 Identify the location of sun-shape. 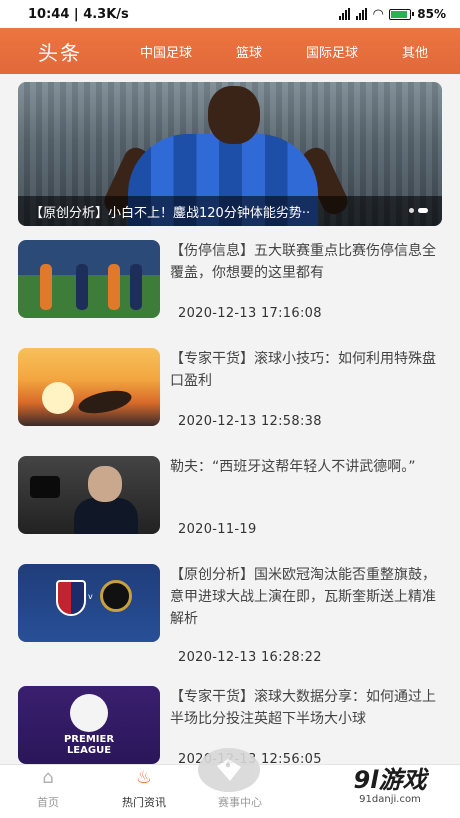
(58, 398).